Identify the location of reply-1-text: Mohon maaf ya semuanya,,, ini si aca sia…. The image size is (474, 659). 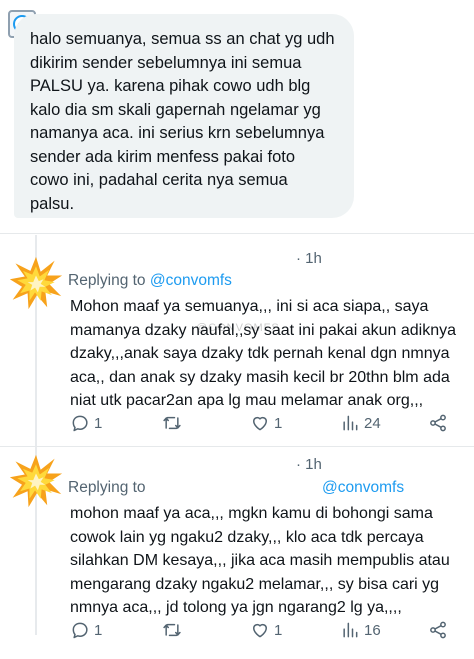
(263, 353).